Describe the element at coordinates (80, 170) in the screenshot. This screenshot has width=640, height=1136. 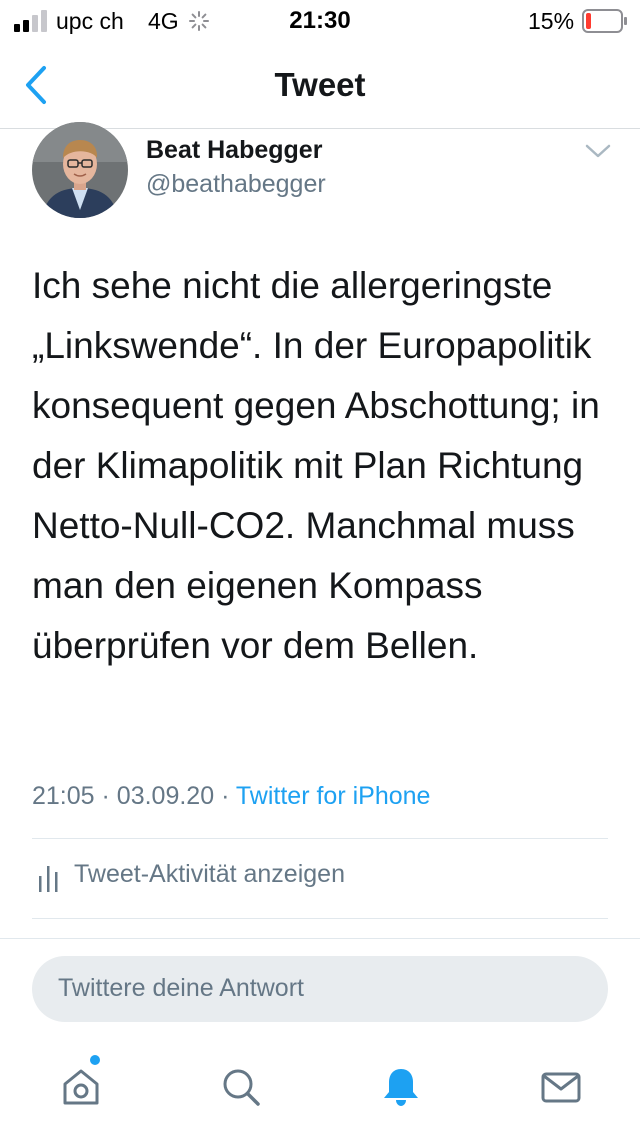
I see `avatar` at that location.